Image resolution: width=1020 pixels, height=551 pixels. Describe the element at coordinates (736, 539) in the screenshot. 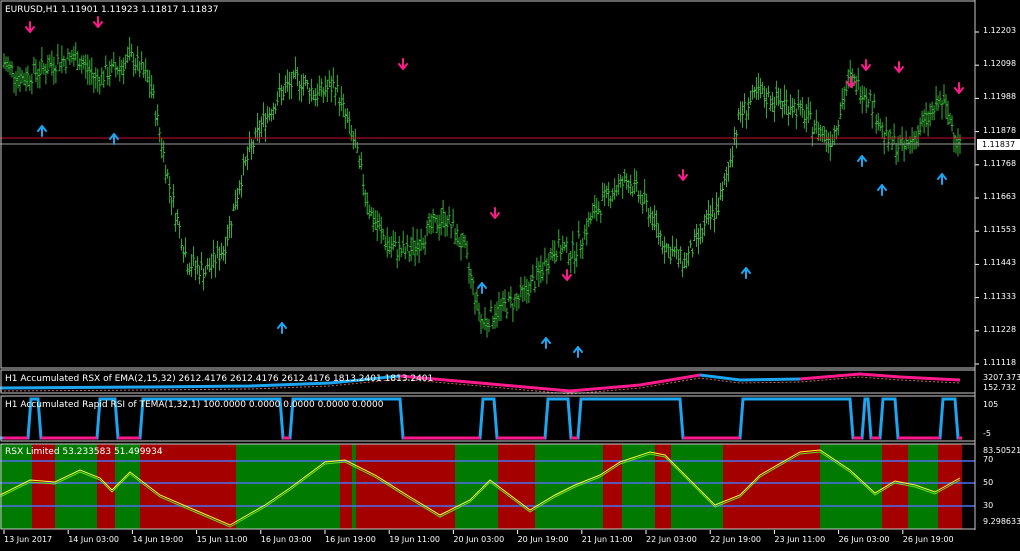

I see `time-tick: 22 Jun 19:00` at that location.